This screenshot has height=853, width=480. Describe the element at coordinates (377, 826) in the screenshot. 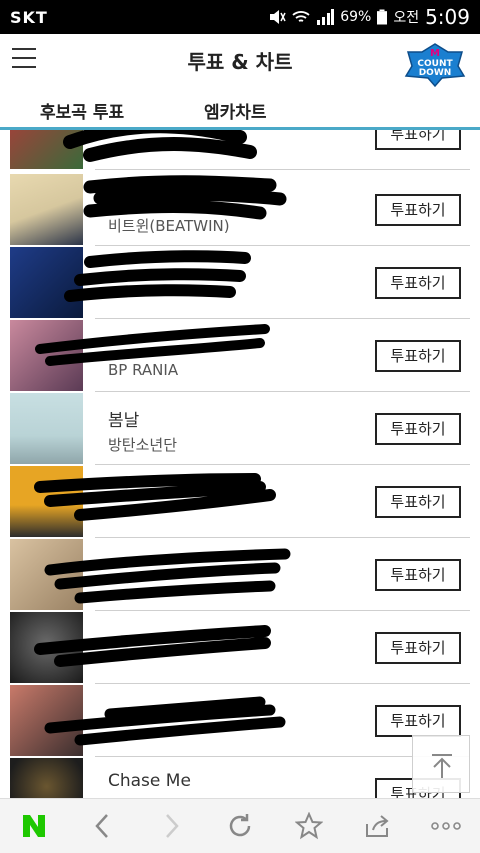

I see `share-icon` at that location.